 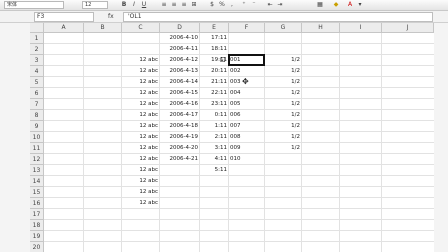 What do you see at coordinates (37, 159) in the screenshot?
I see `row-header: 12` at bounding box center [37, 159].